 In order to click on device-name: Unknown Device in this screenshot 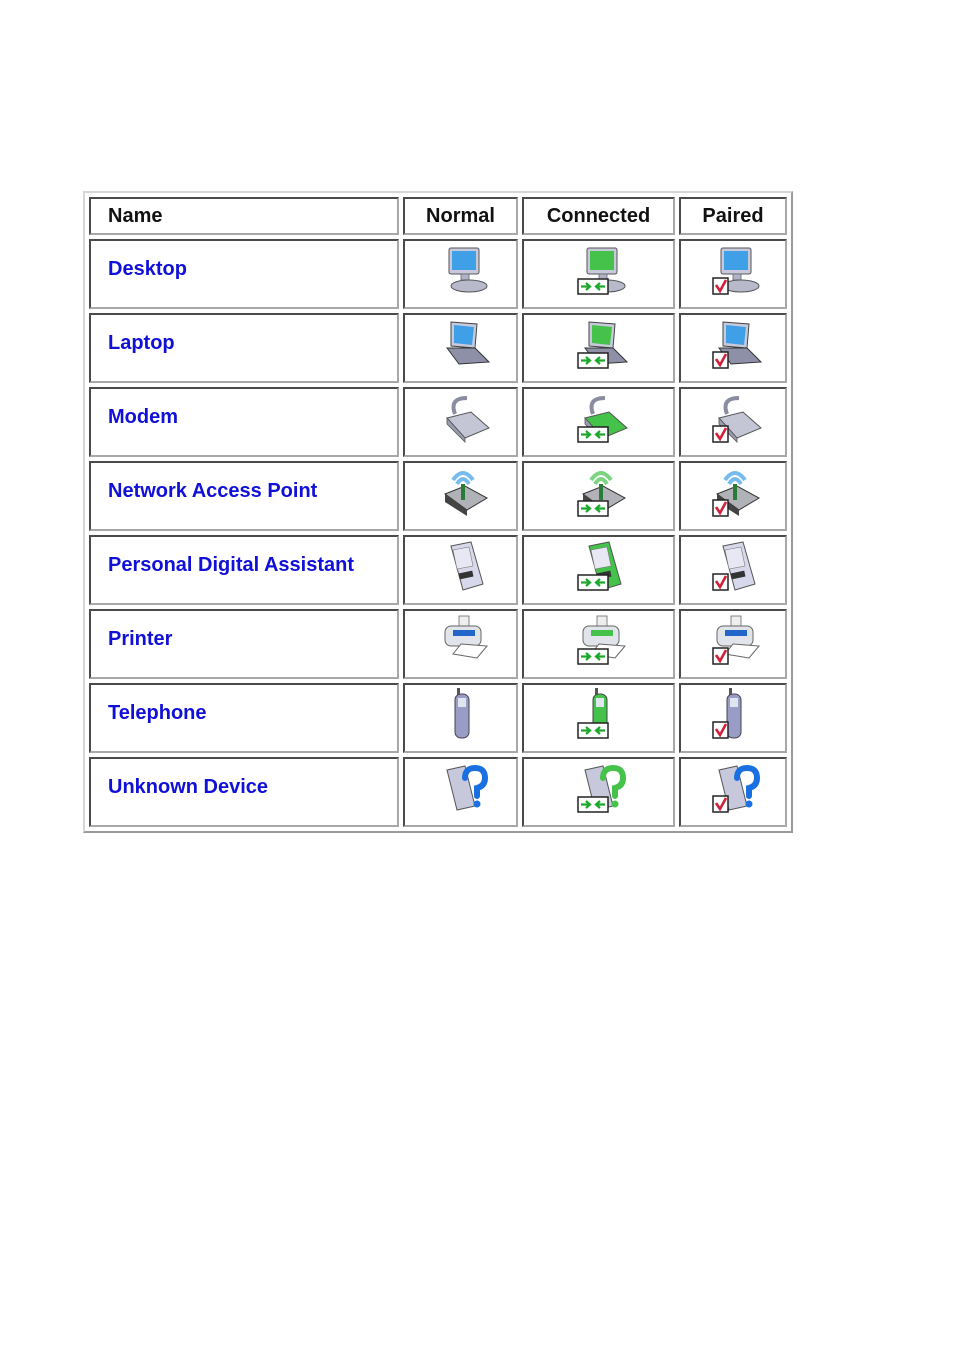, I will do `click(244, 792)`.